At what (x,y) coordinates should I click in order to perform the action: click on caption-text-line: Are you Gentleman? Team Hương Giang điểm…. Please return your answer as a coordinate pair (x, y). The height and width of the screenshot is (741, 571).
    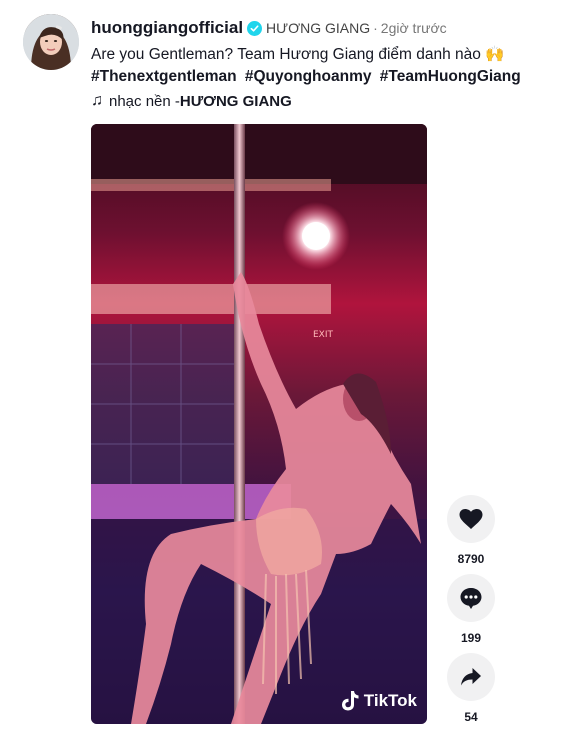
    Looking at the image, I should click on (326, 55).